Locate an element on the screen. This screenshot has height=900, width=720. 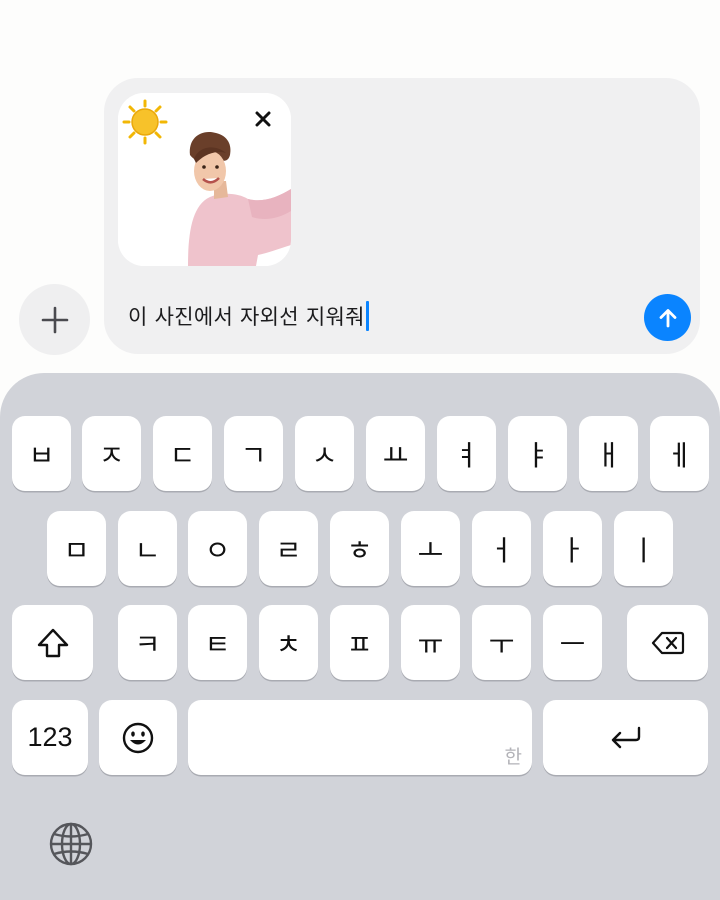
key-label: ㅔ is located at coordinates (679, 455).